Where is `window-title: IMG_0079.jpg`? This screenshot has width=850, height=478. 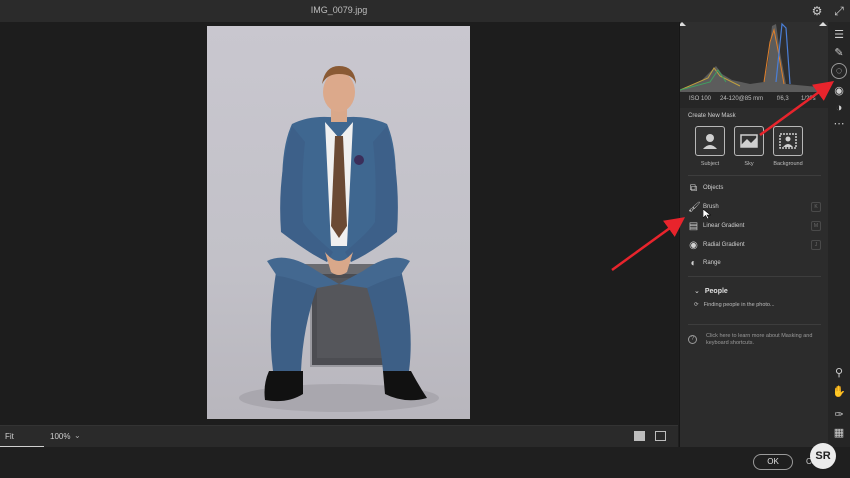 window-title: IMG_0079.jpg is located at coordinates (339, 10).